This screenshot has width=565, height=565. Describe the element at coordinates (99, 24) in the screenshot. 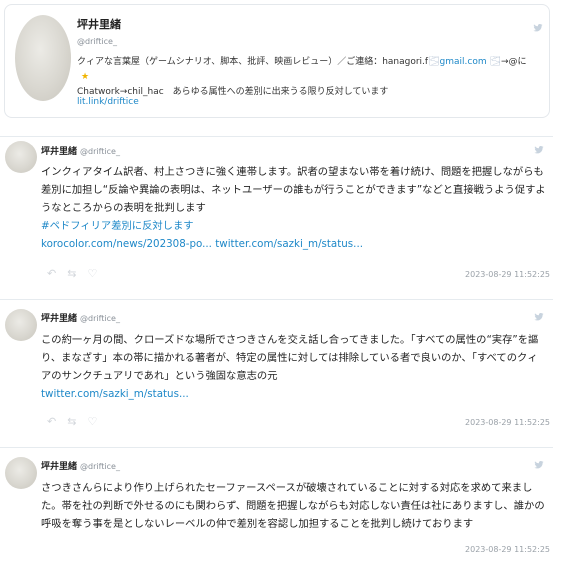

I see `profile-name: 坪井里緒` at that location.